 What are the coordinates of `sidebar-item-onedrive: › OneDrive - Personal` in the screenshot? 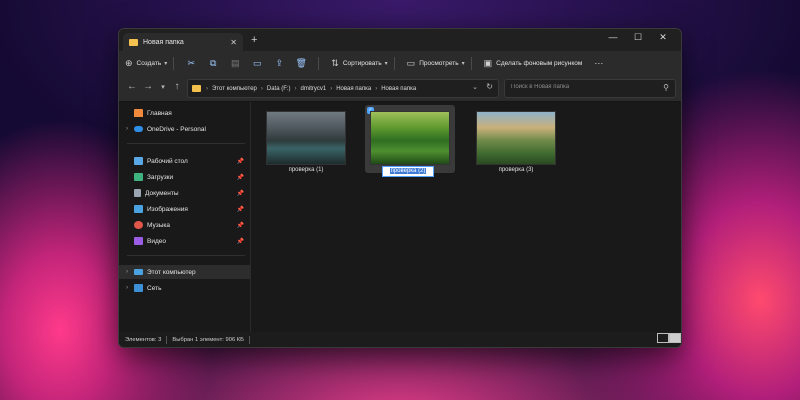 It's located at (184, 129).